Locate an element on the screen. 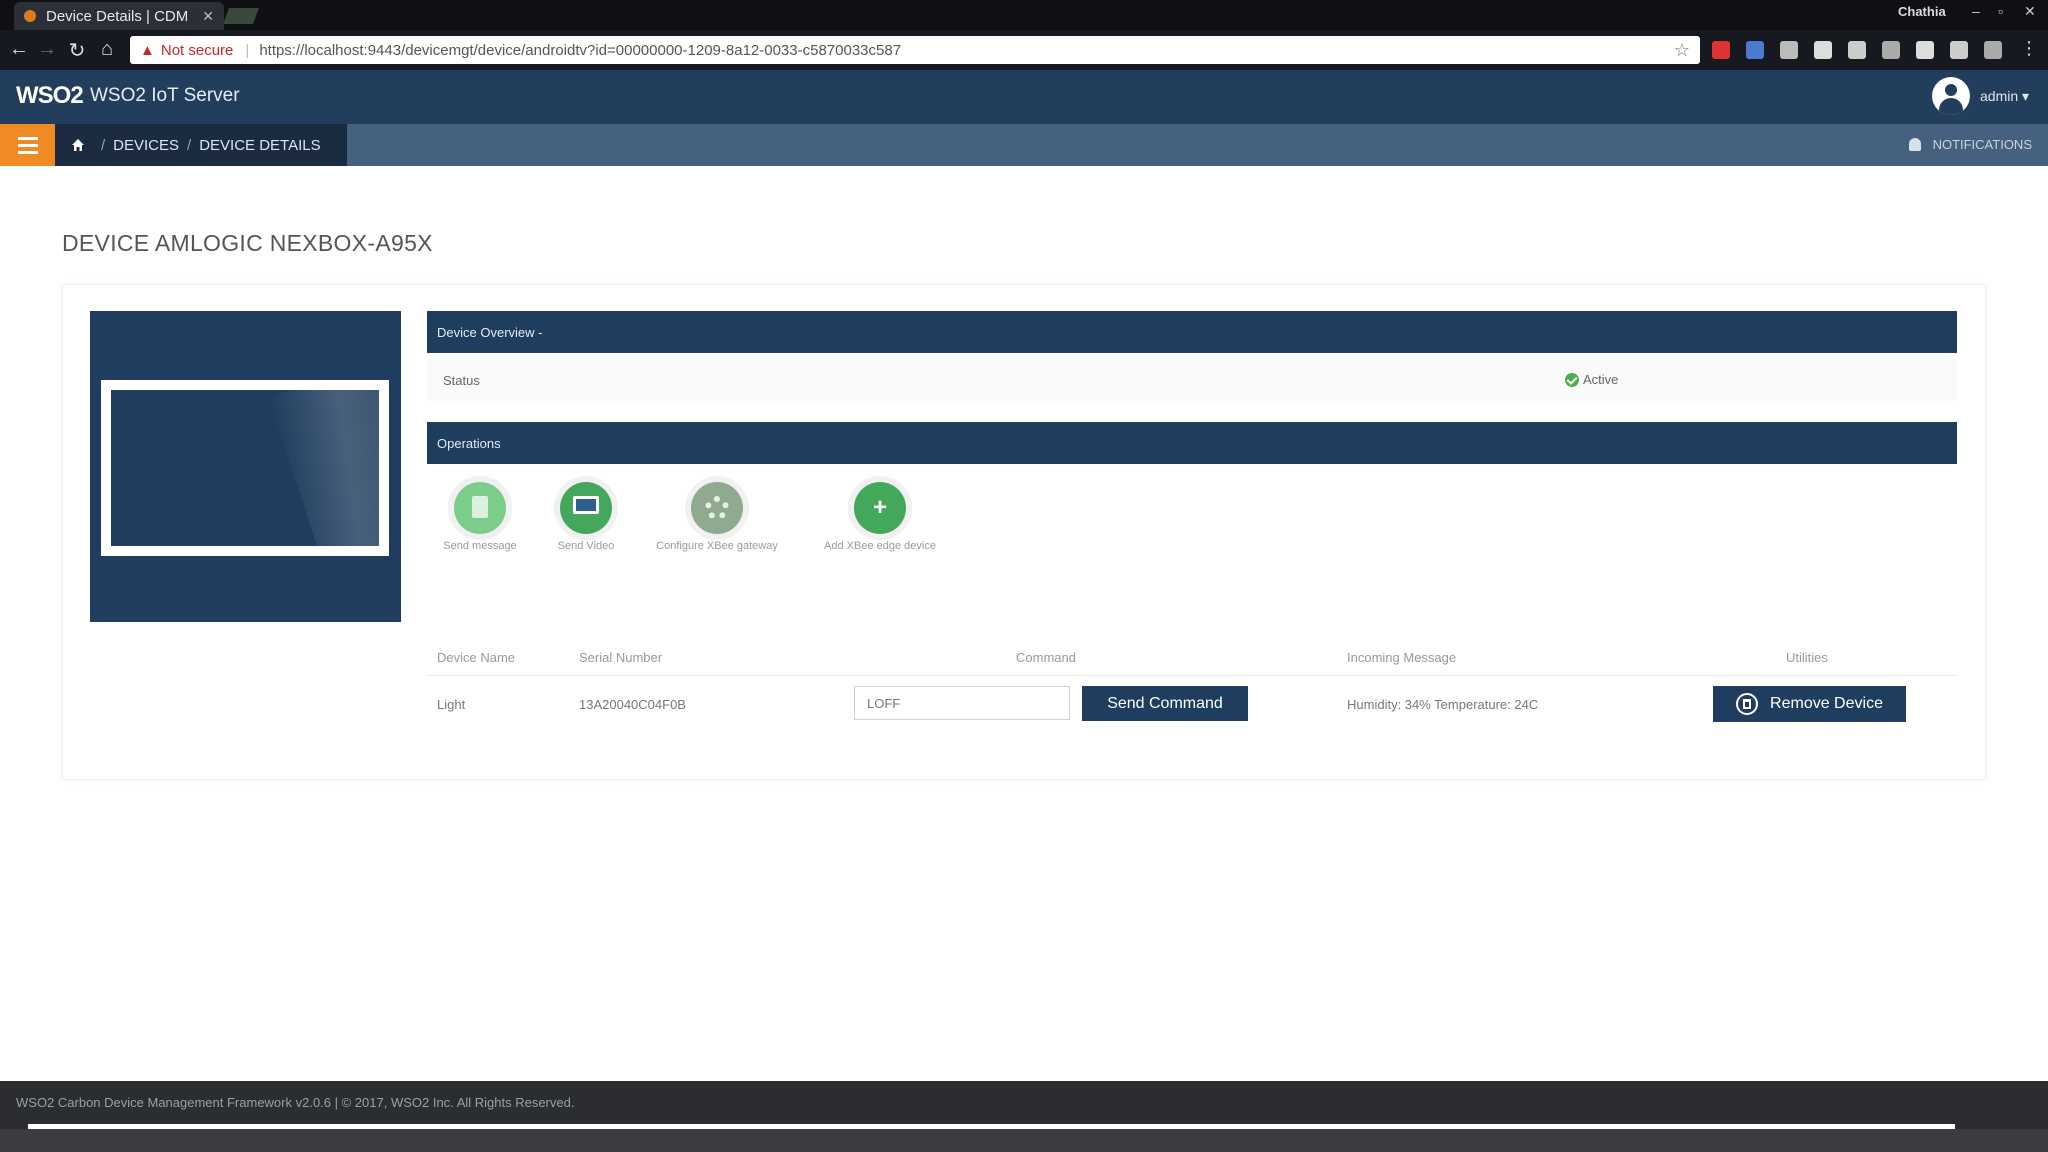  send-video-operation: Send Video is located at coordinates (586, 517).